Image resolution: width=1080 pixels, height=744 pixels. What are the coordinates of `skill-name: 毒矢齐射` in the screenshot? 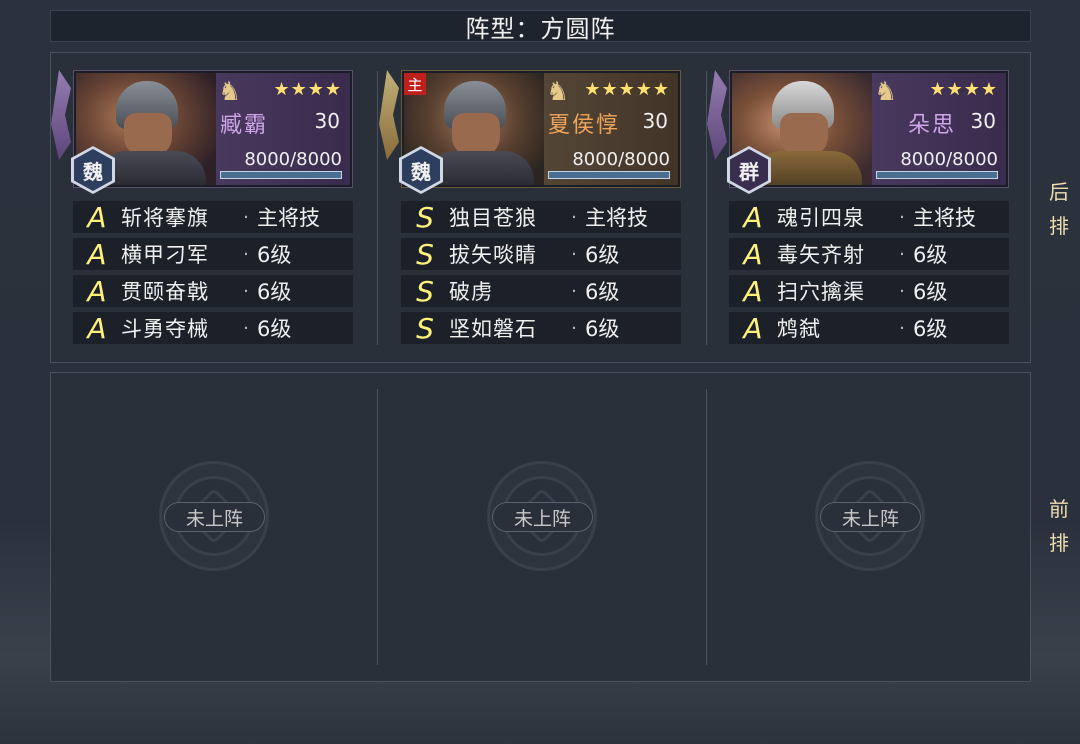 It's located at (821, 255).